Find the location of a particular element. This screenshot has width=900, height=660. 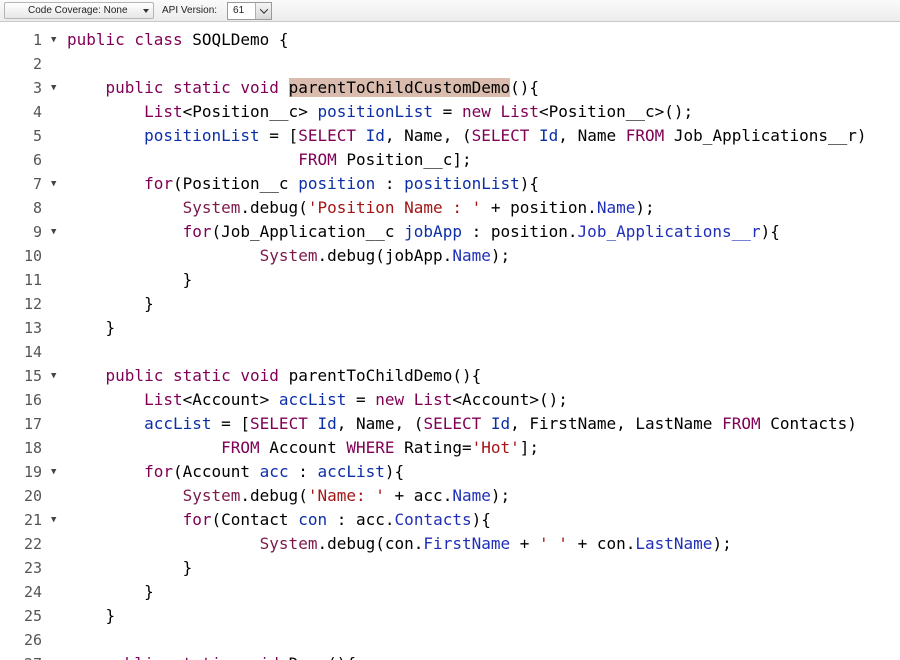

code-line: 1 ▼ public class SOQLDemo { is located at coordinates (450, 40).